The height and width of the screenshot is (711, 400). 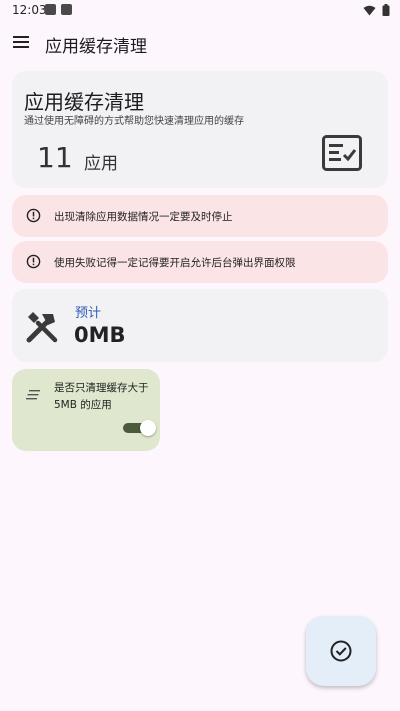 I want to click on wifi-icon, so click(x=369, y=10).